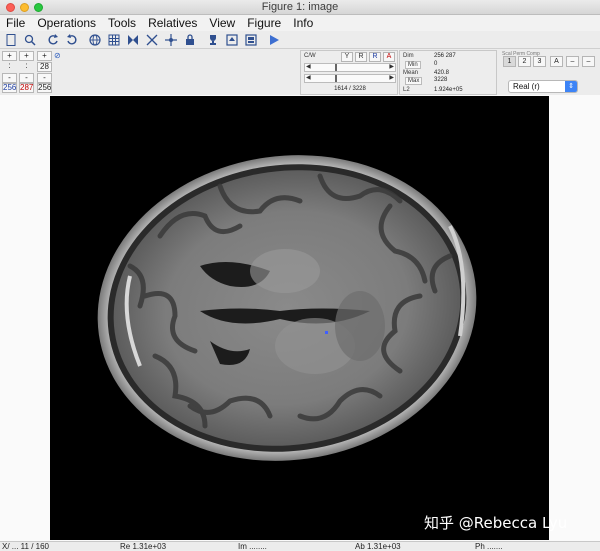 This screenshot has height=551, width=600. I want to click on mode-r2-button: R, so click(375, 57).